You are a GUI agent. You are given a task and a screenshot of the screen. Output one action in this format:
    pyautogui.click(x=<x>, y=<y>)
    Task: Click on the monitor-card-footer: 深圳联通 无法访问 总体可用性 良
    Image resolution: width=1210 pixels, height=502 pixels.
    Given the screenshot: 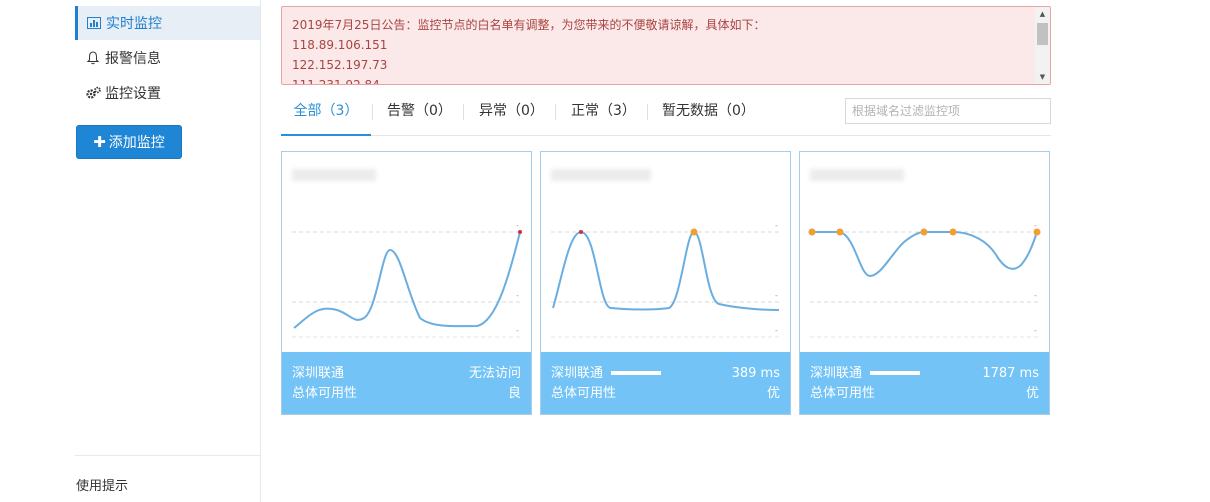 What is the action you would take?
    pyautogui.click(x=406, y=383)
    